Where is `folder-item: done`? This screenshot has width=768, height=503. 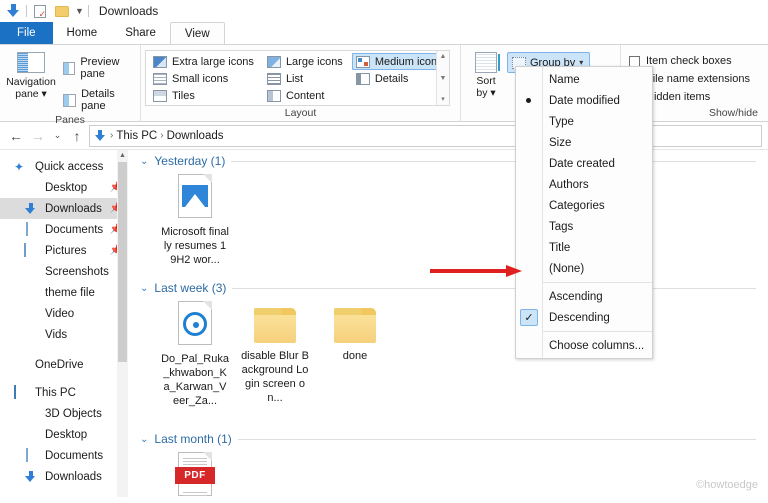 folder-item: done is located at coordinates (355, 354).